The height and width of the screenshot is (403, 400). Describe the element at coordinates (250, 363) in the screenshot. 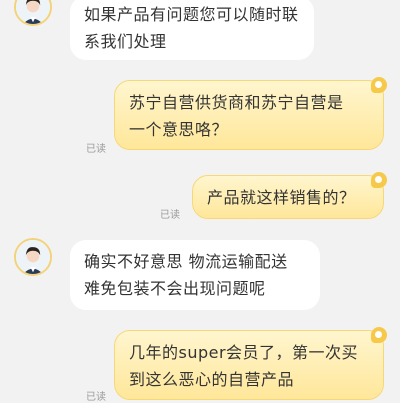

I see `chat-message-user: 几年的super会员了，第一次买 到这么恶心的自营产品` at that location.